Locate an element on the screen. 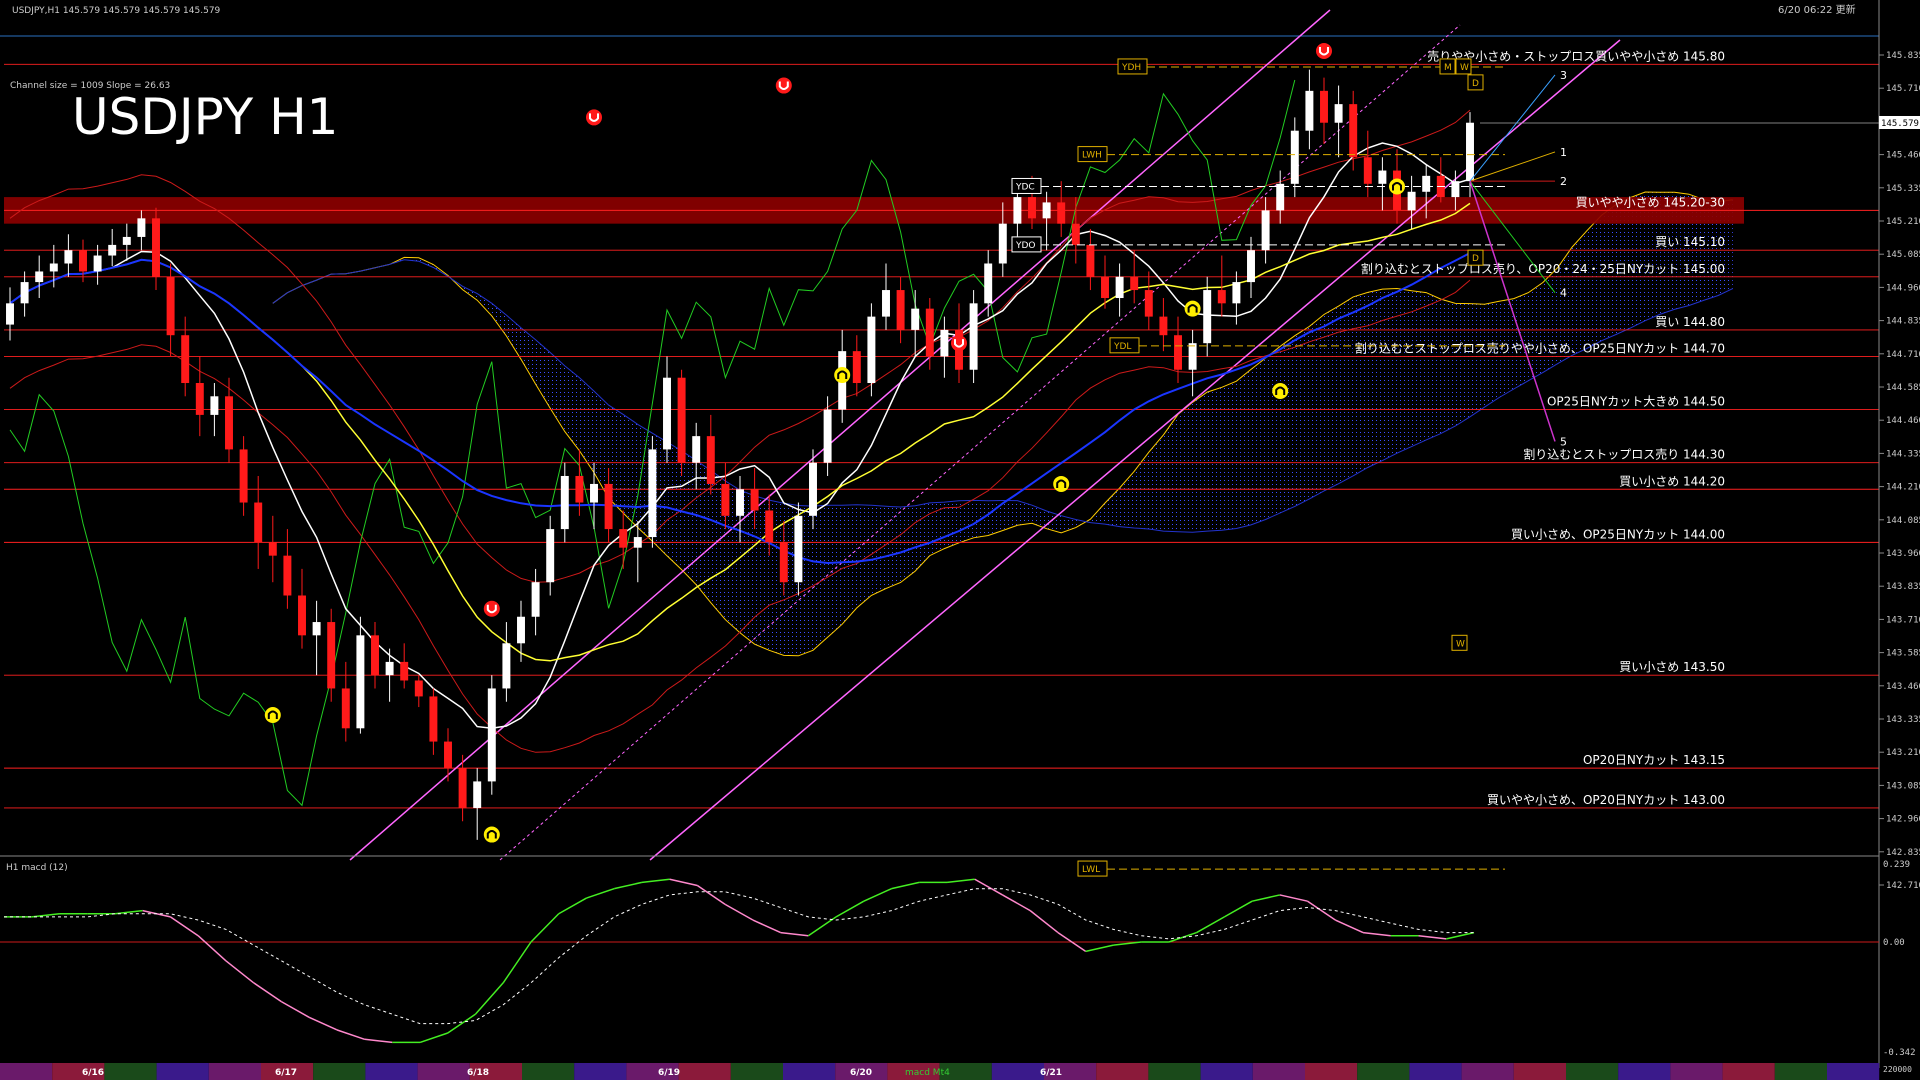  price-tick-label: 145.835 is located at coordinates (1903, 56).